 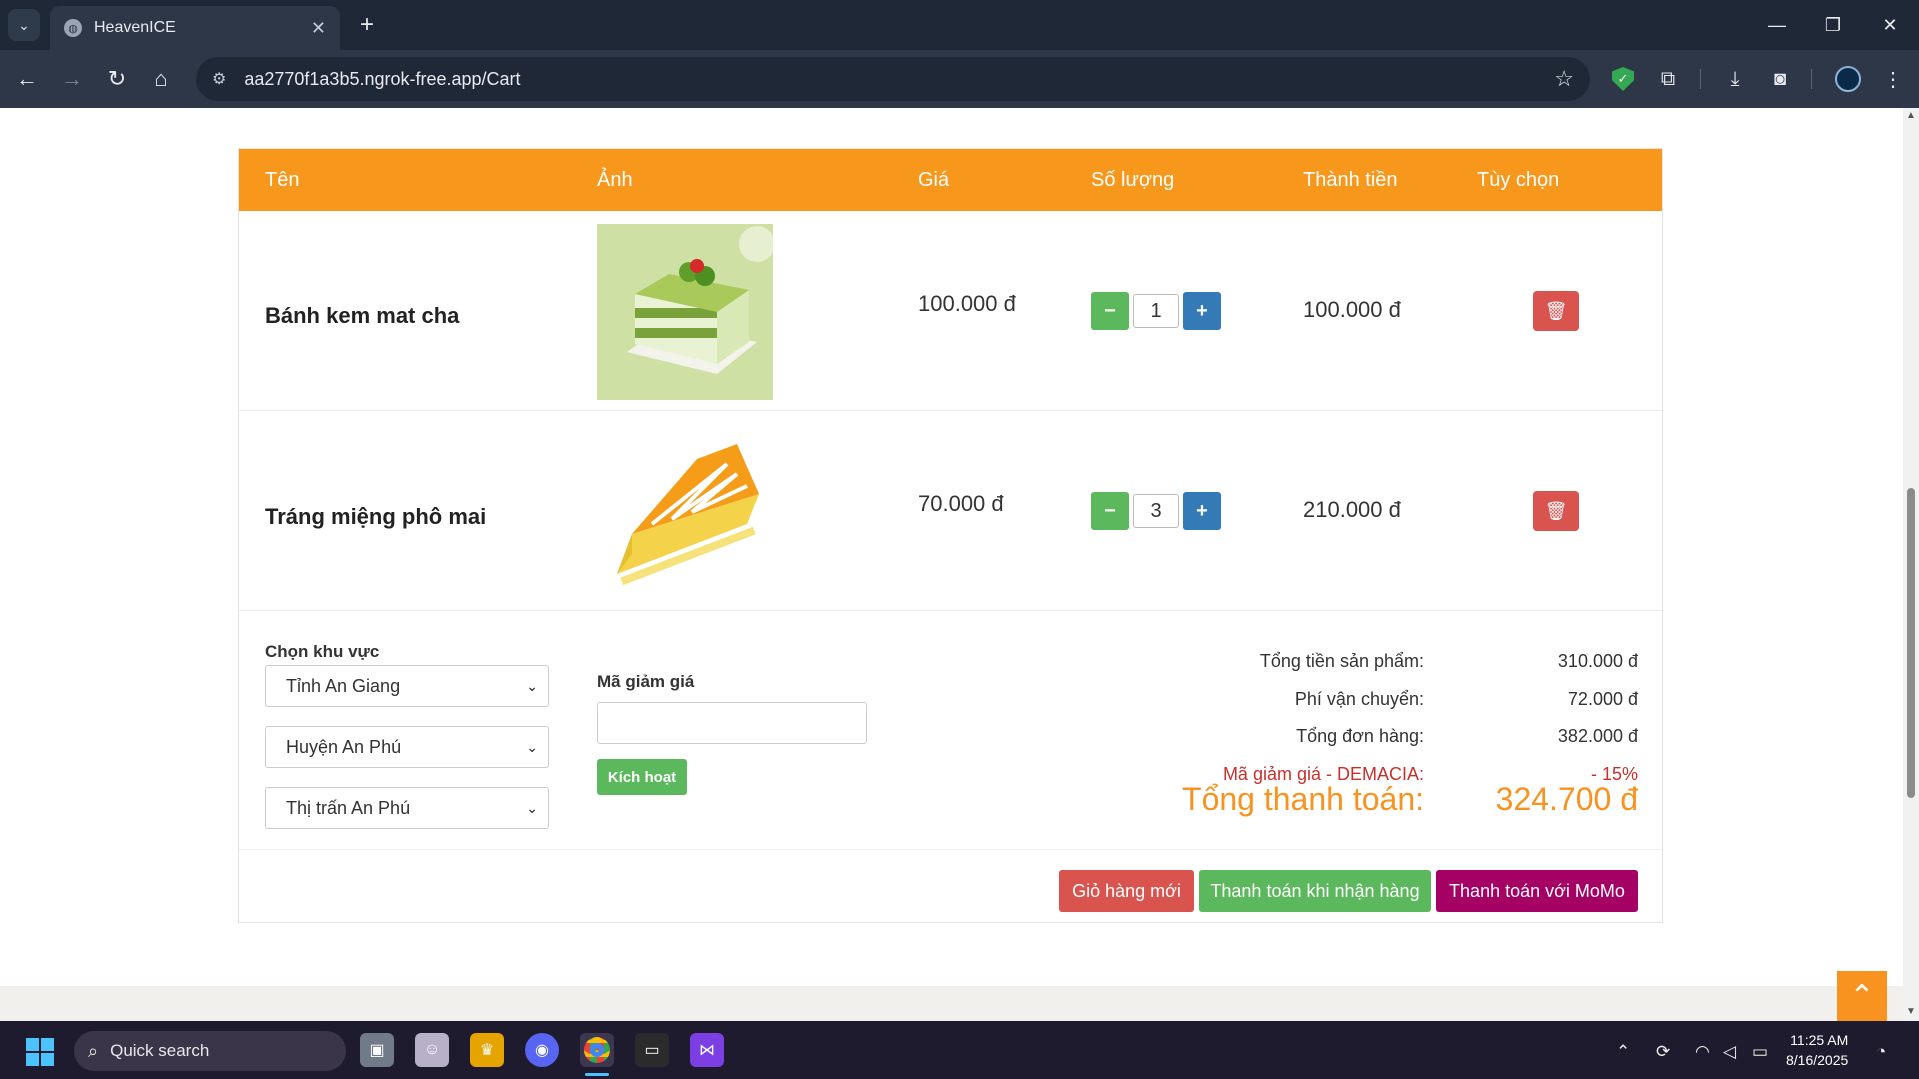 I want to click on battery-icon: ▭, so click(x=1760, y=1052).